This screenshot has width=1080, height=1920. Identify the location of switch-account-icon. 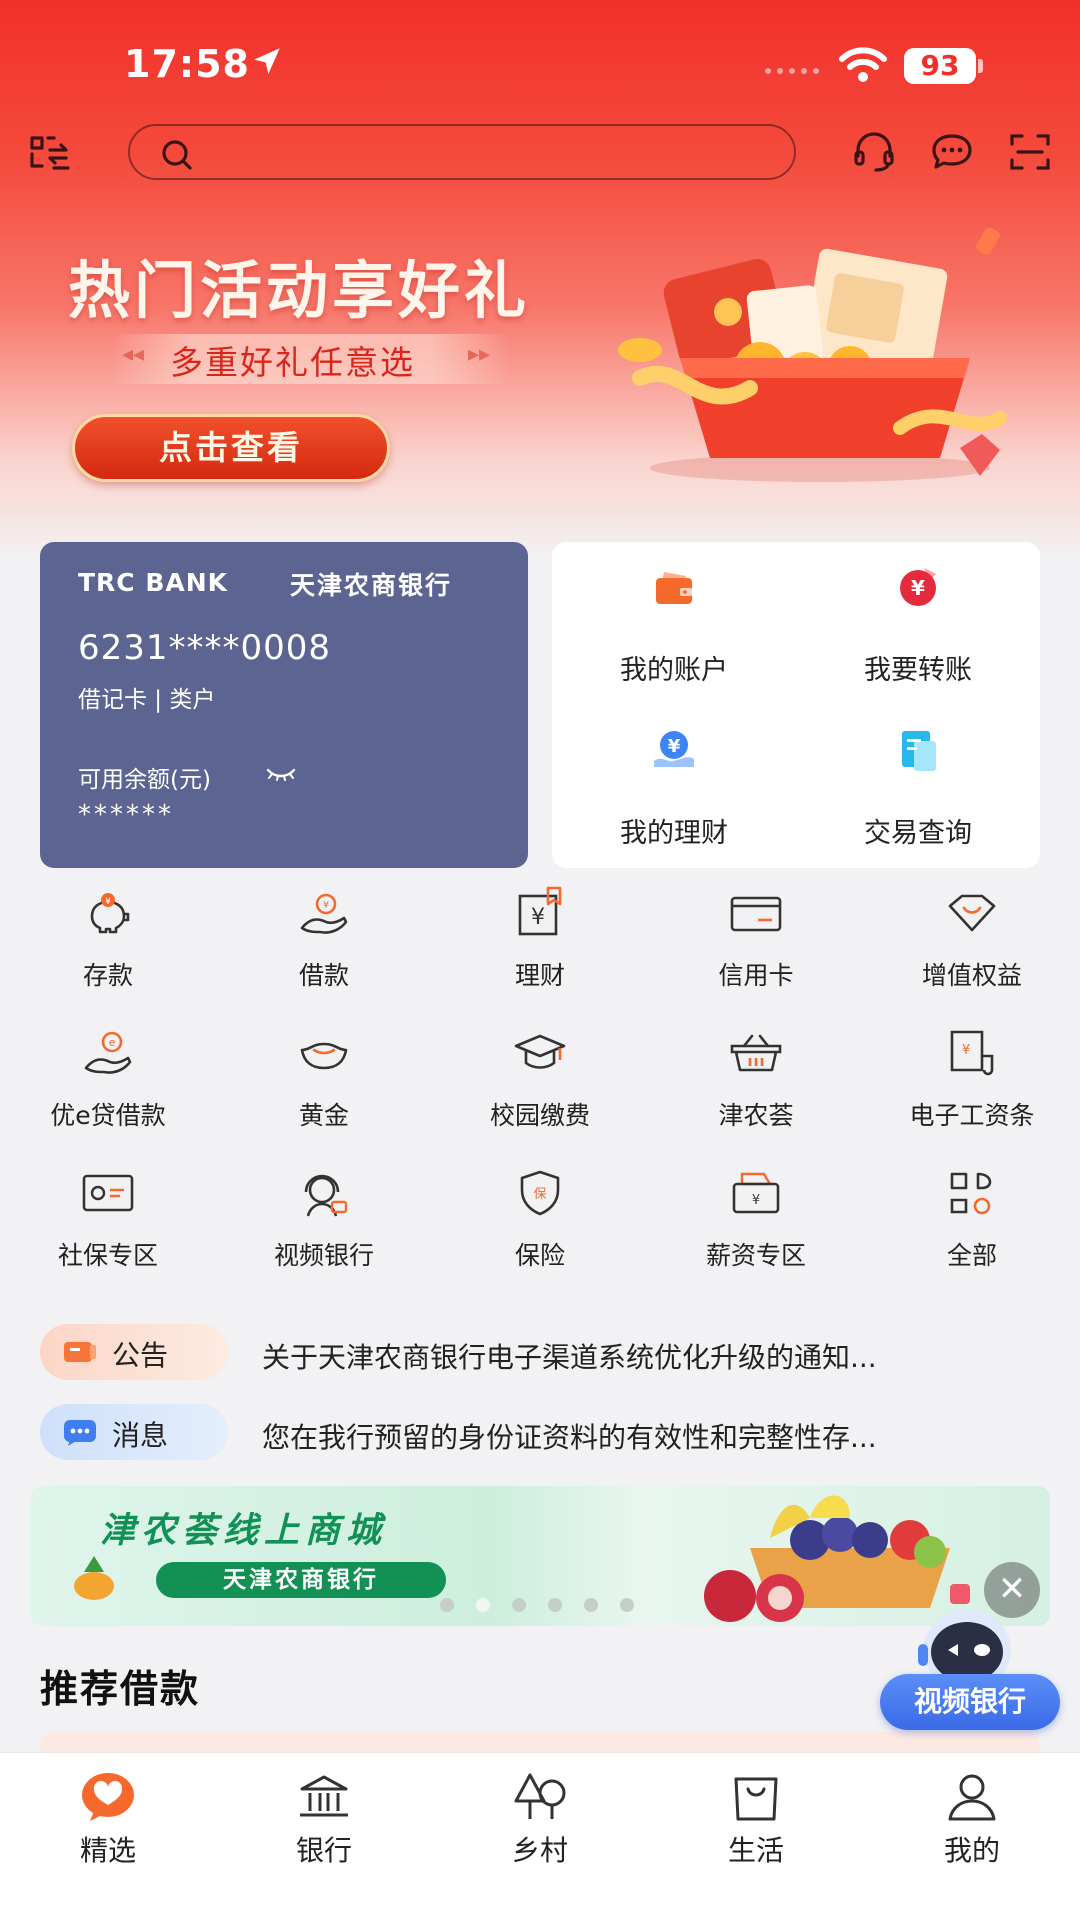
(50, 152).